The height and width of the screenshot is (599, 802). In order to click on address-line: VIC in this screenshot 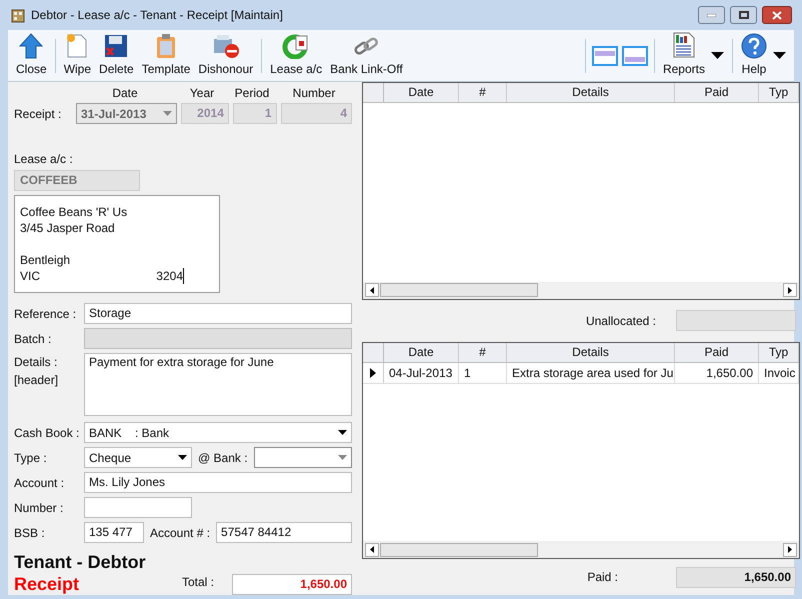, I will do `click(30, 276)`.